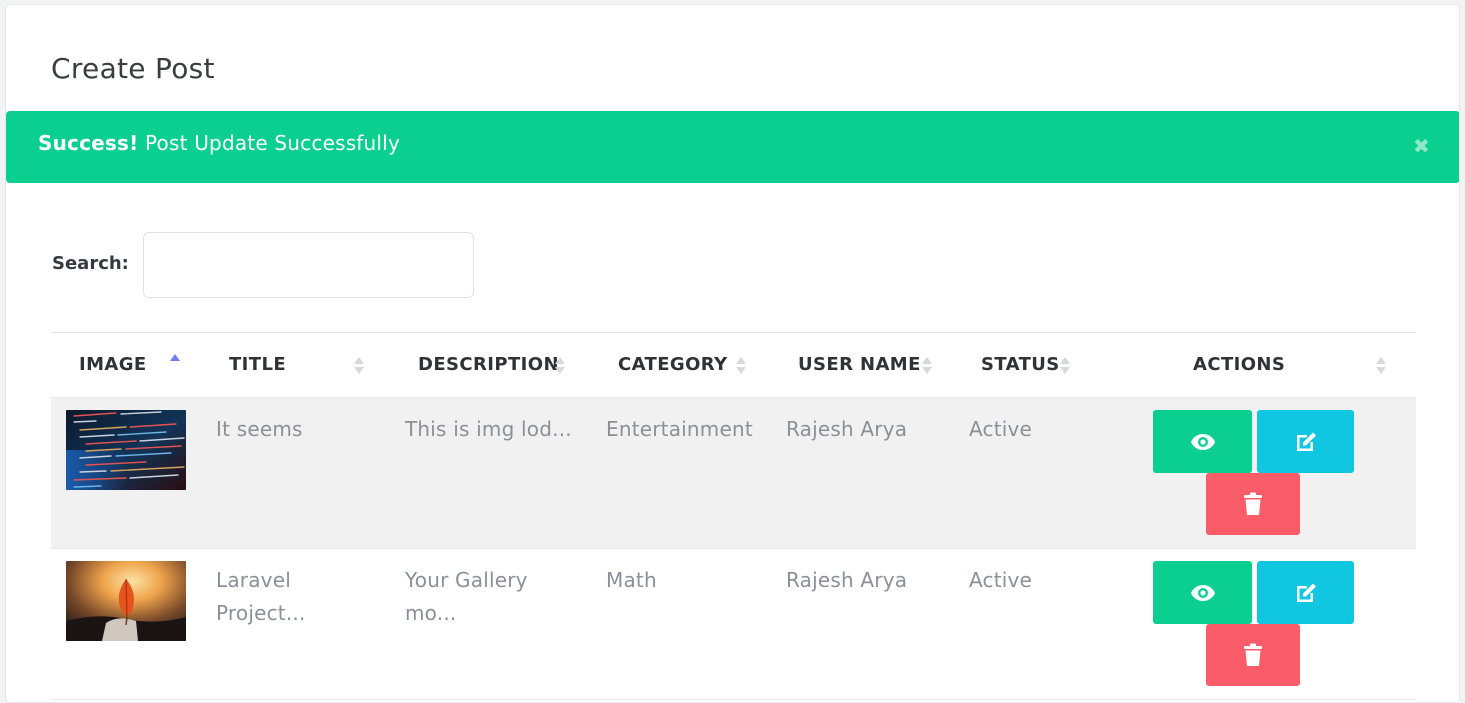 The image size is (1465, 703). What do you see at coordinates (859, 364) in the screenshot?
I see `column-label: USER NAME` at bounding box center [859, 364].